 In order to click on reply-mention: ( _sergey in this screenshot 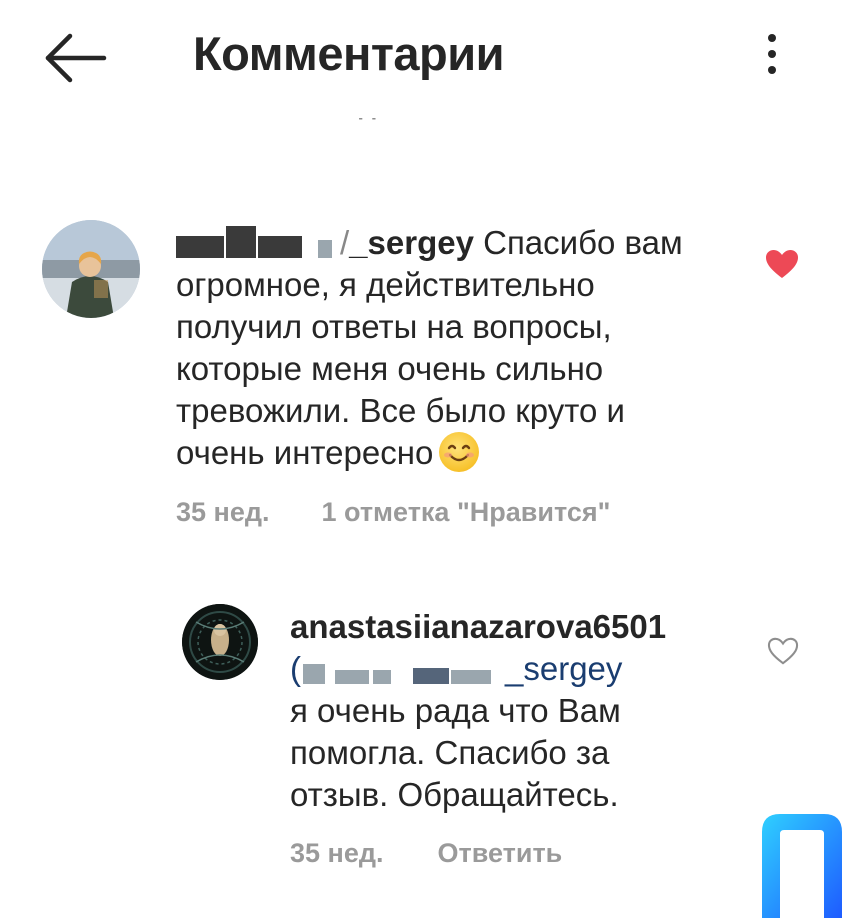, I will do `click(515, 669)`.